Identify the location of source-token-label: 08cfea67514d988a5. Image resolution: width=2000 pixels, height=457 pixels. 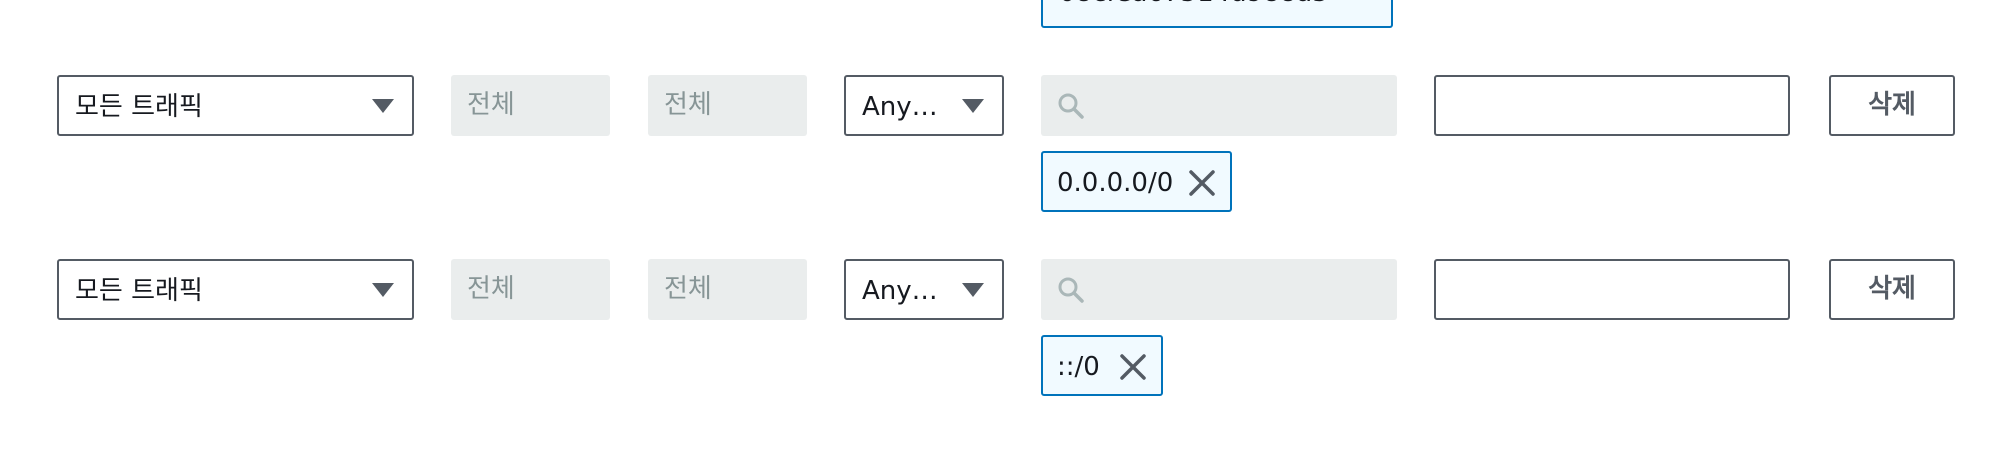
(1194, 3).